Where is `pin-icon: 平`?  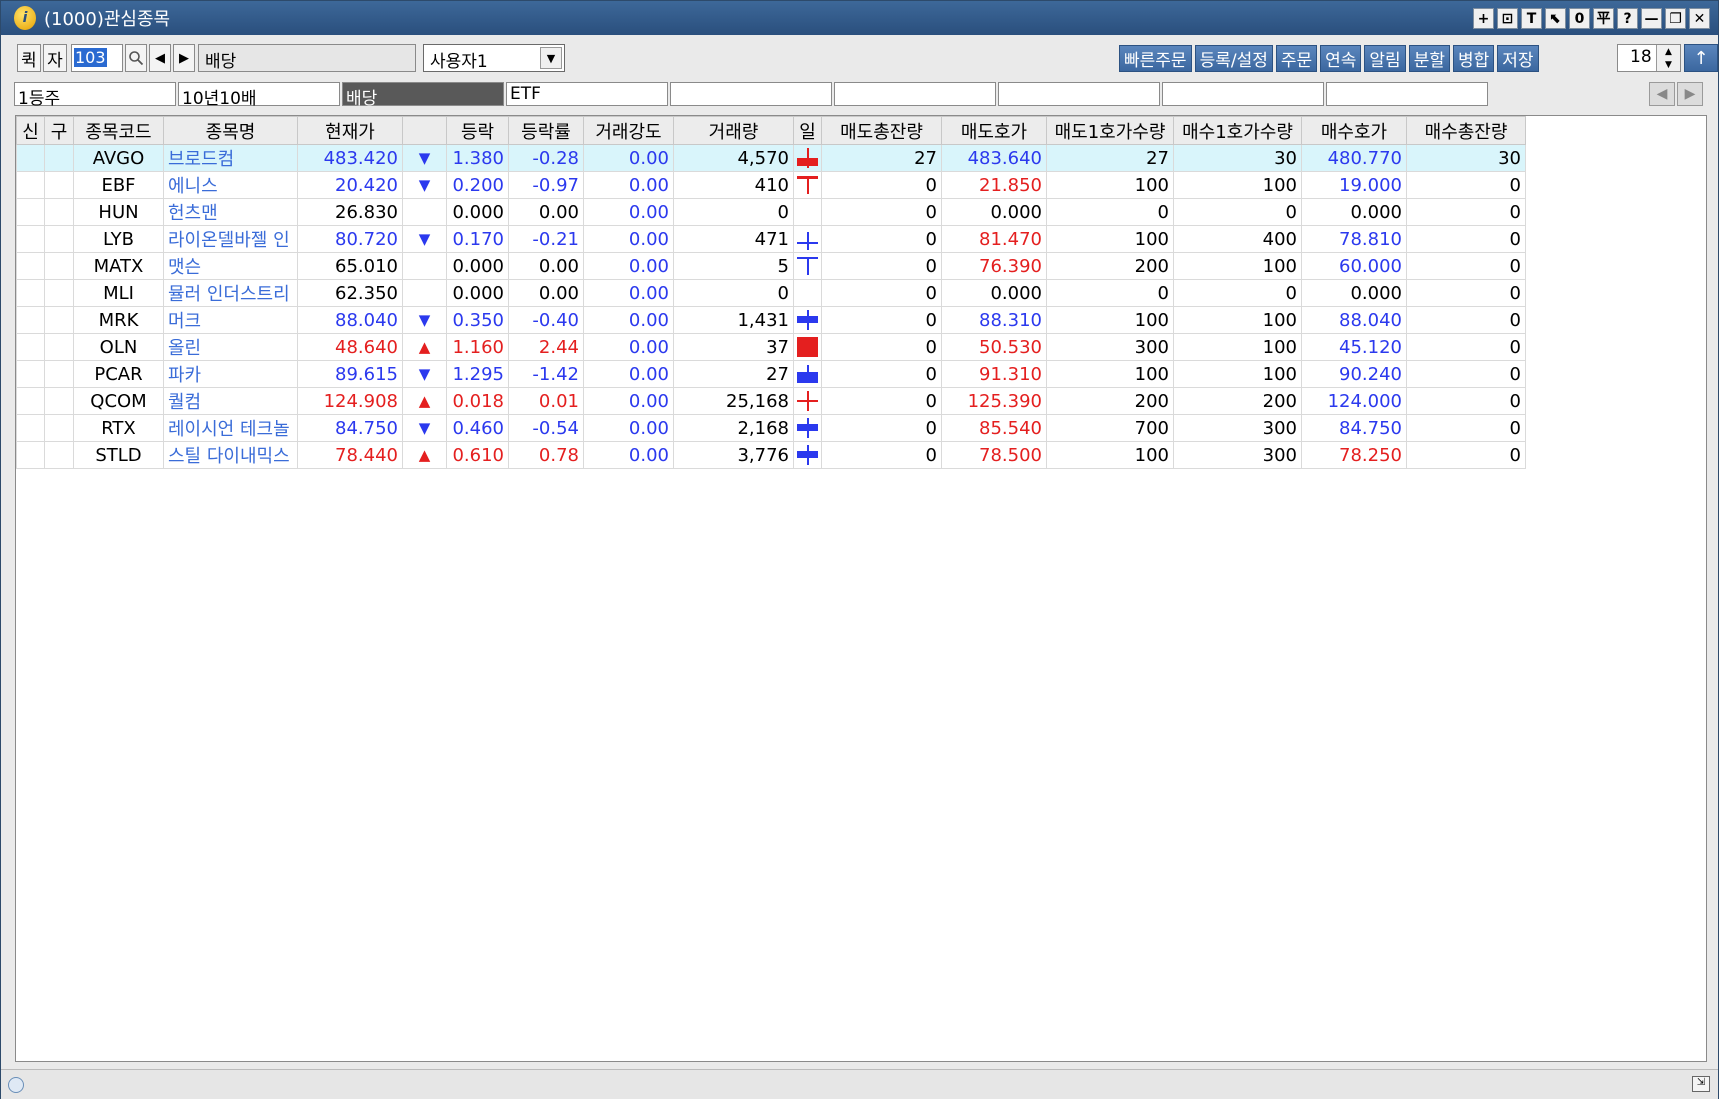 pin-icon: 平 is located at coordinates (1603, 18).